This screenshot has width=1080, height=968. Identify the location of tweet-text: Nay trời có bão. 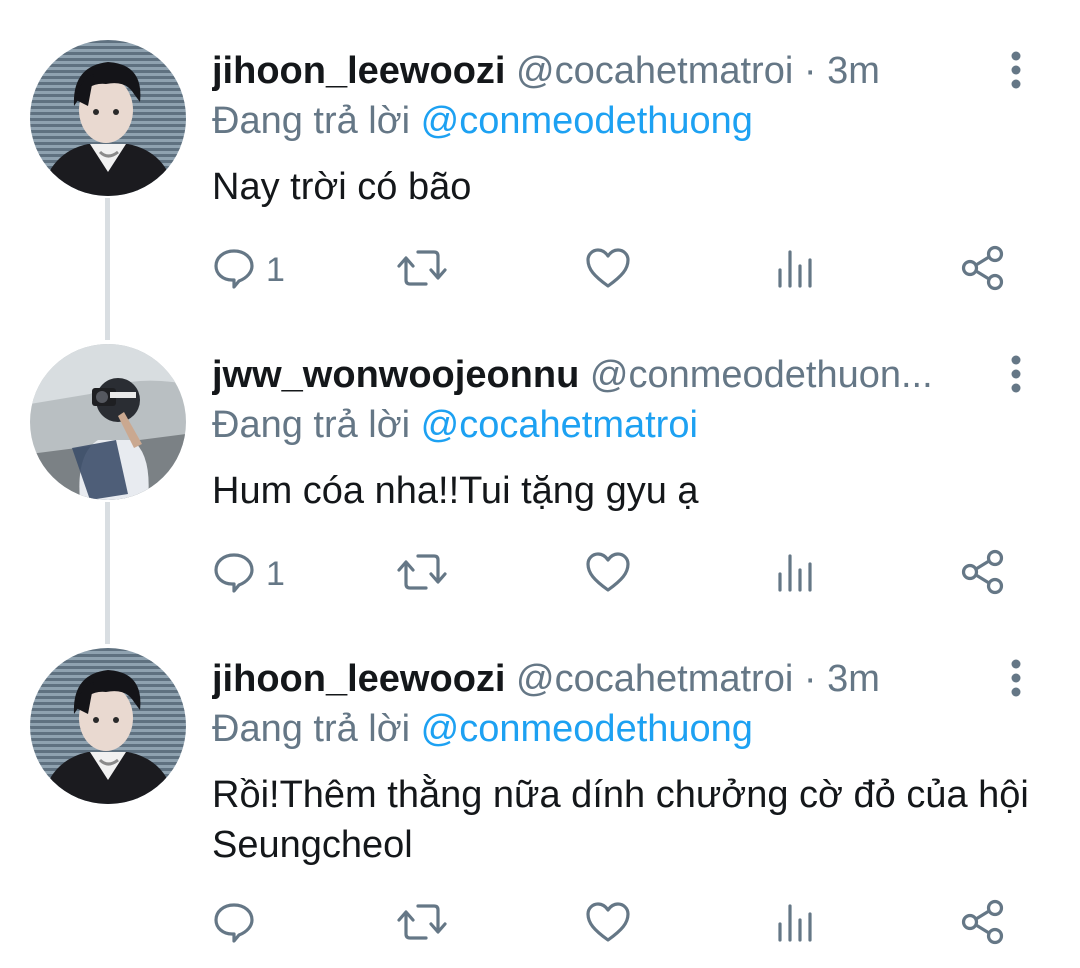
(342, 187).